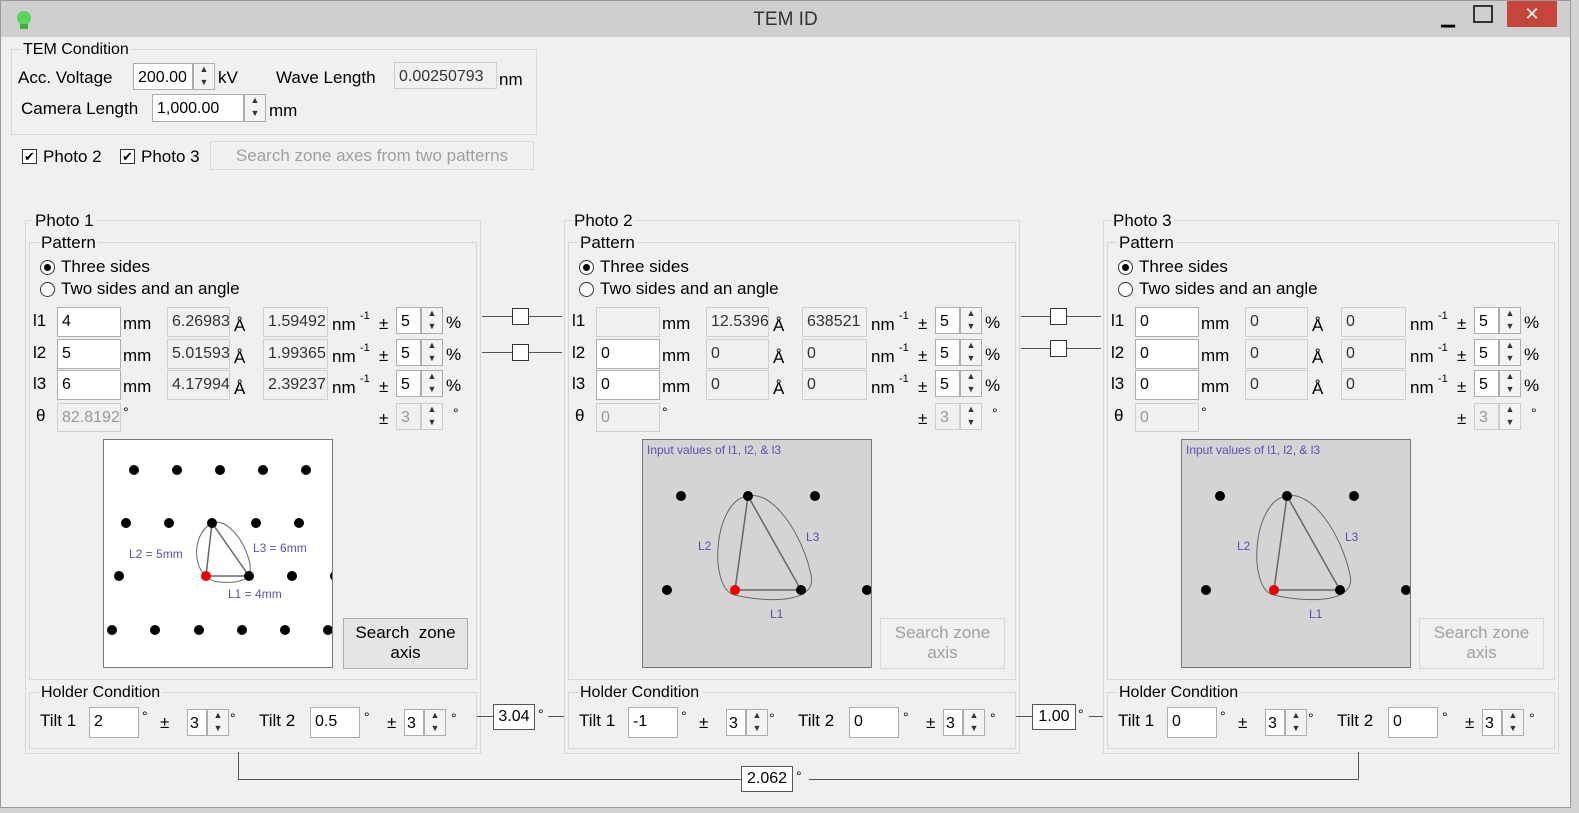  Describe the element at coordinates (1125, 289) in the screenshot. I see `photo3-radio-two-sides-angle` at that location.